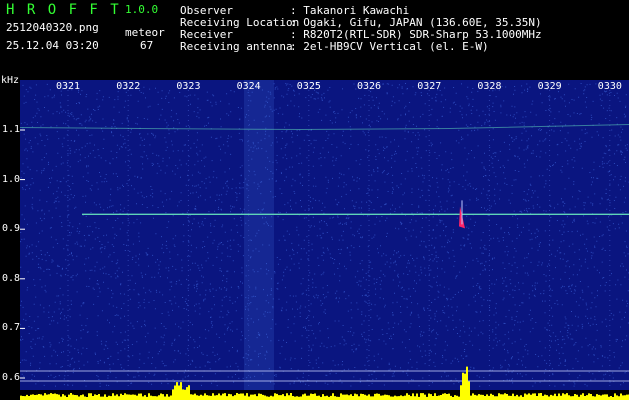 The height and width of the screenshot is (400, 629). I want to click on x-tick-label: 0327, so click(429, 86).